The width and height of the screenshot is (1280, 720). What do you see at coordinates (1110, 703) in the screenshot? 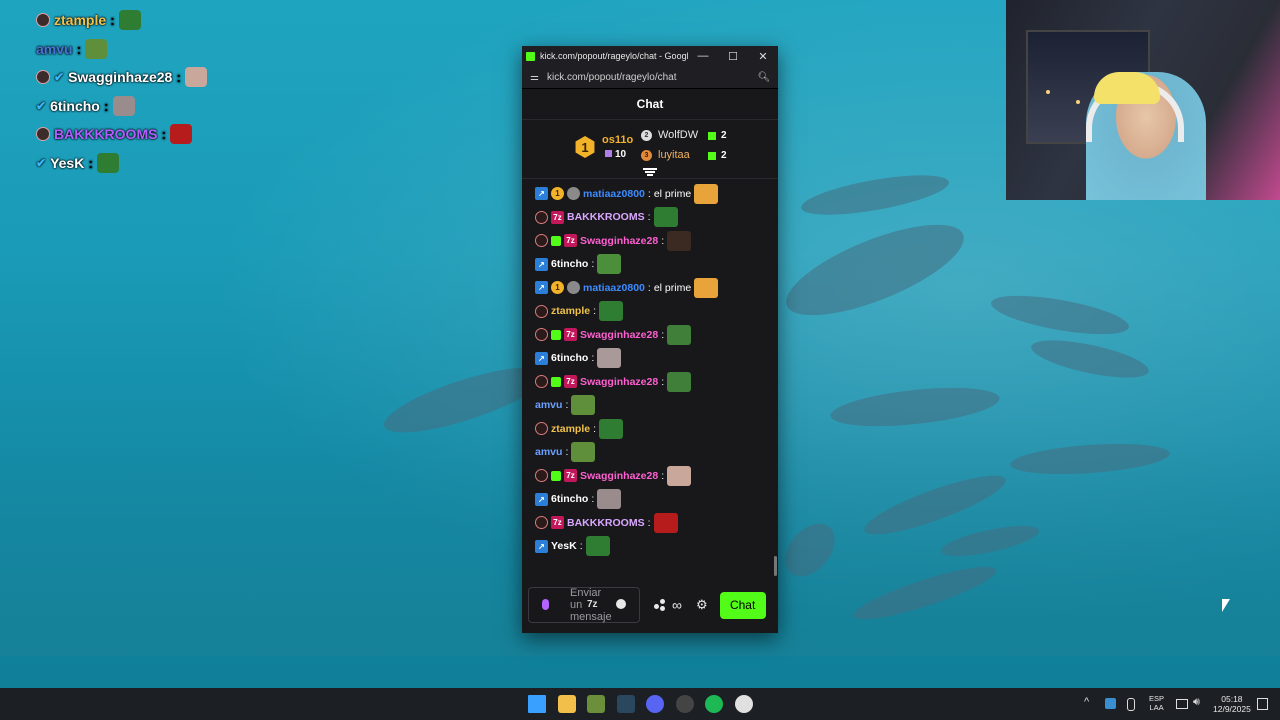
I see `tray-app-icon` at bounding box center [1110, 703].